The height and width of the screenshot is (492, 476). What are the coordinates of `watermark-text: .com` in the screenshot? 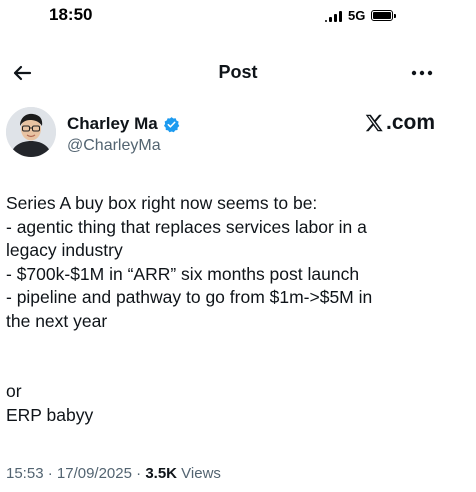 It's located at (411, 122).